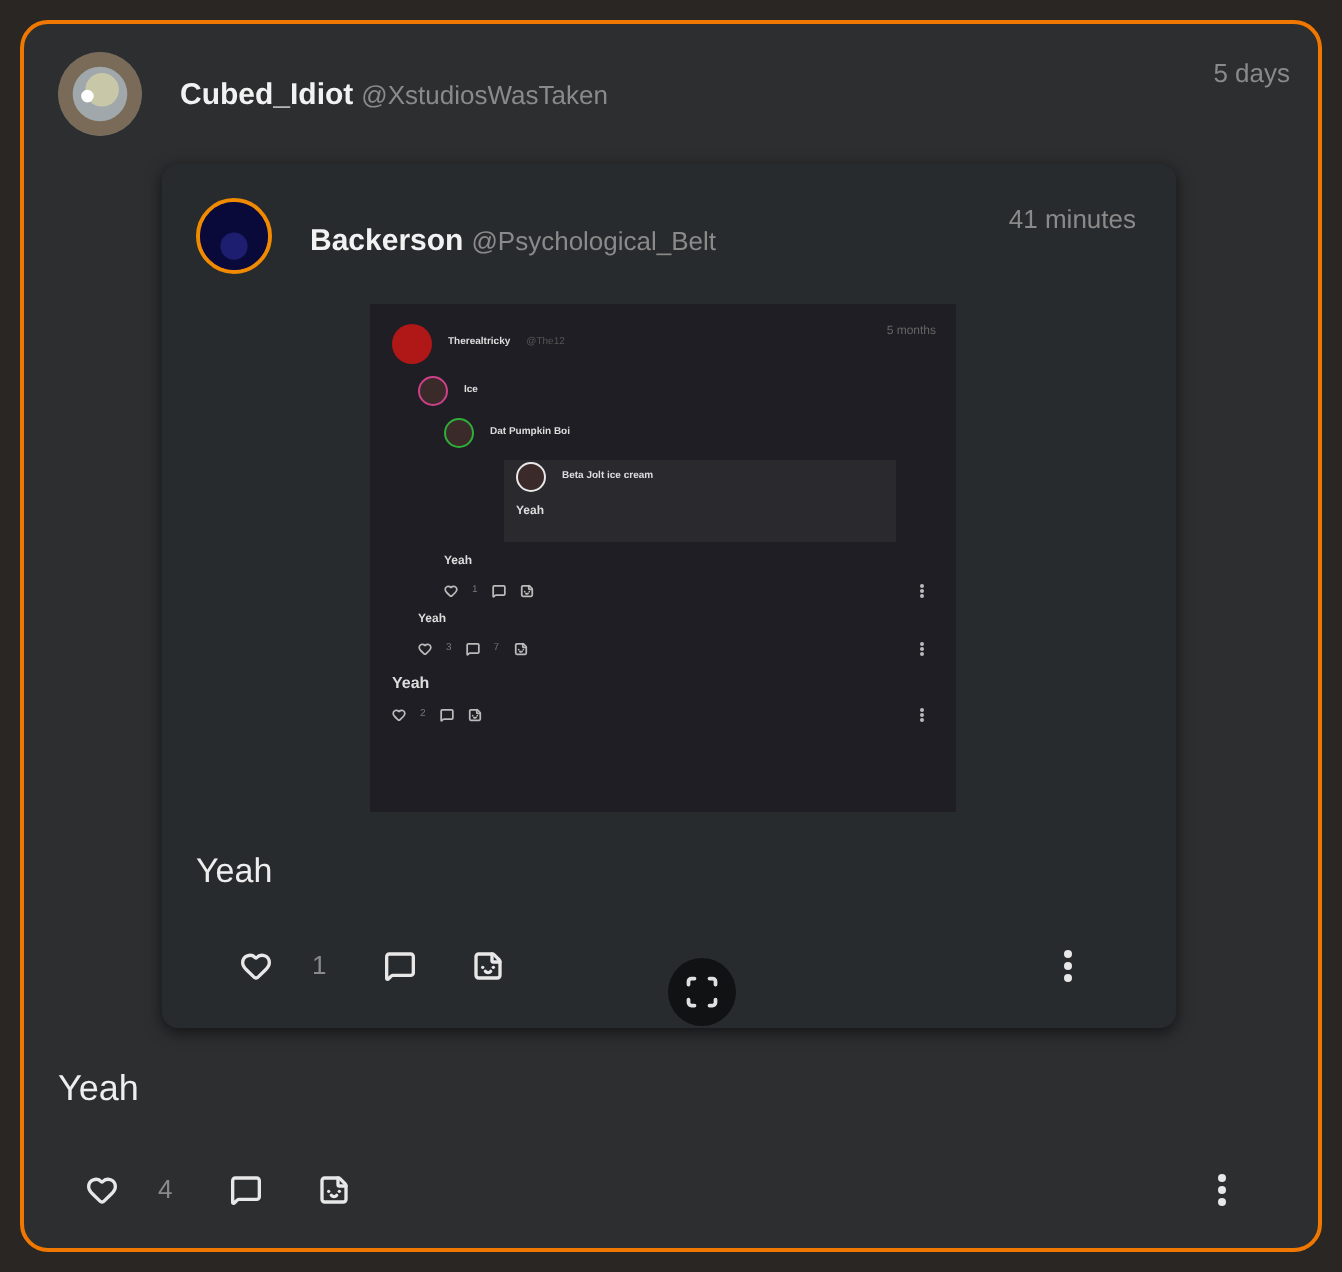 This screenshot has width=1342, height=1272. Describe the element at coordinates (1072, 220) in the screenshot. I see `post-time: 41 minutes` at that location.